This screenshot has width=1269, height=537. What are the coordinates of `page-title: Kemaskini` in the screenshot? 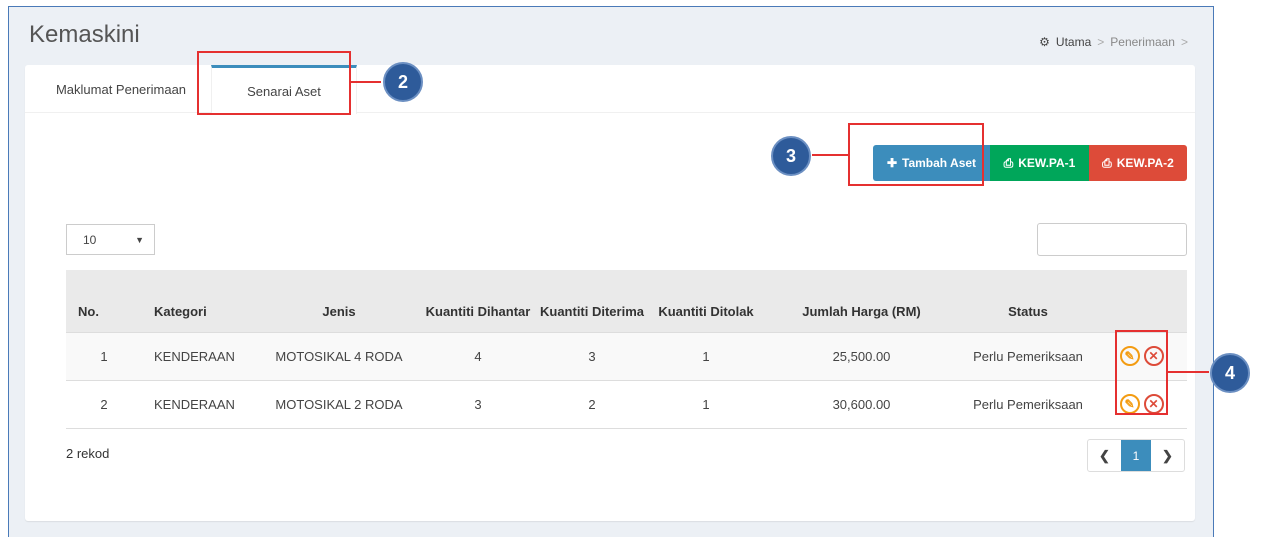 It's located at (84, 34).